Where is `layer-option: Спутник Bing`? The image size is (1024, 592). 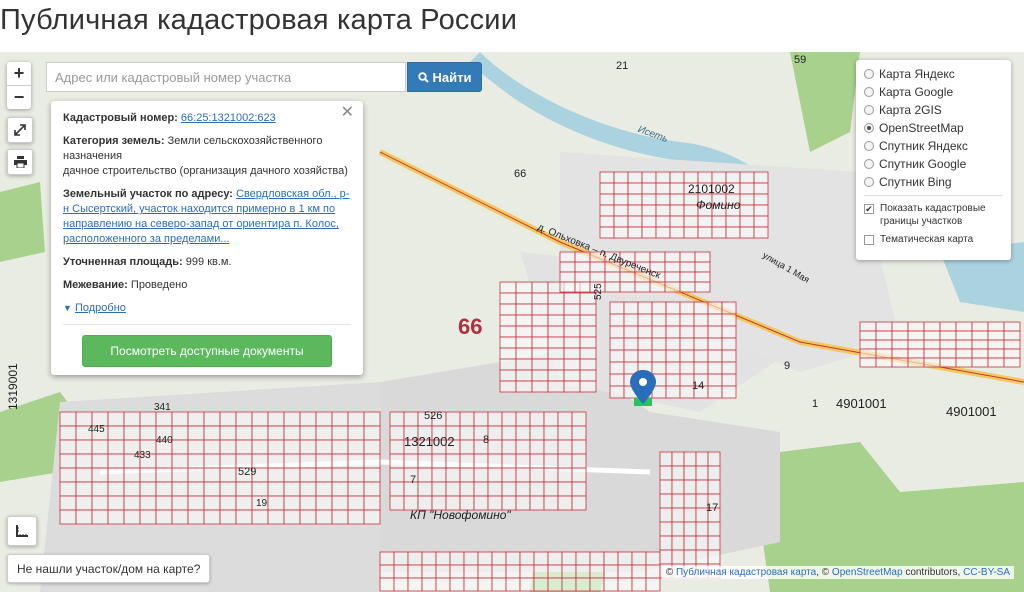
layer-option: Спутник Bing is located at coordinates (933, 182).